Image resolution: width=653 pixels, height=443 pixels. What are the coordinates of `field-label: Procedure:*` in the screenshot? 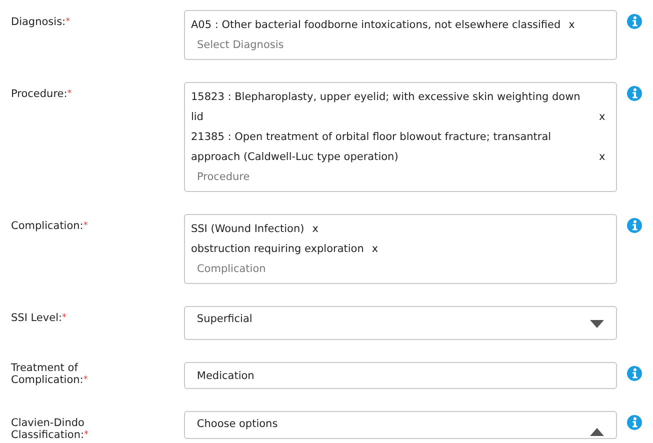 It's located at (42, 94).